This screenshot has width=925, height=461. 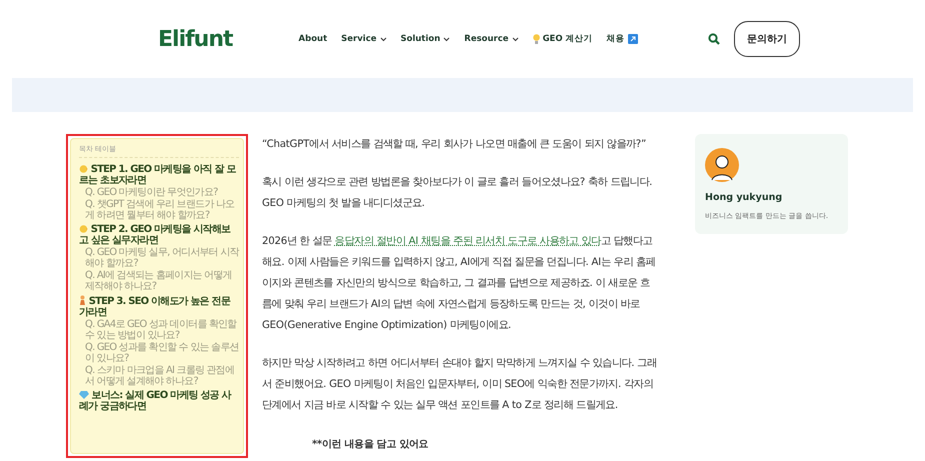 I want to click on person-icon, so click(x=82, y=300).